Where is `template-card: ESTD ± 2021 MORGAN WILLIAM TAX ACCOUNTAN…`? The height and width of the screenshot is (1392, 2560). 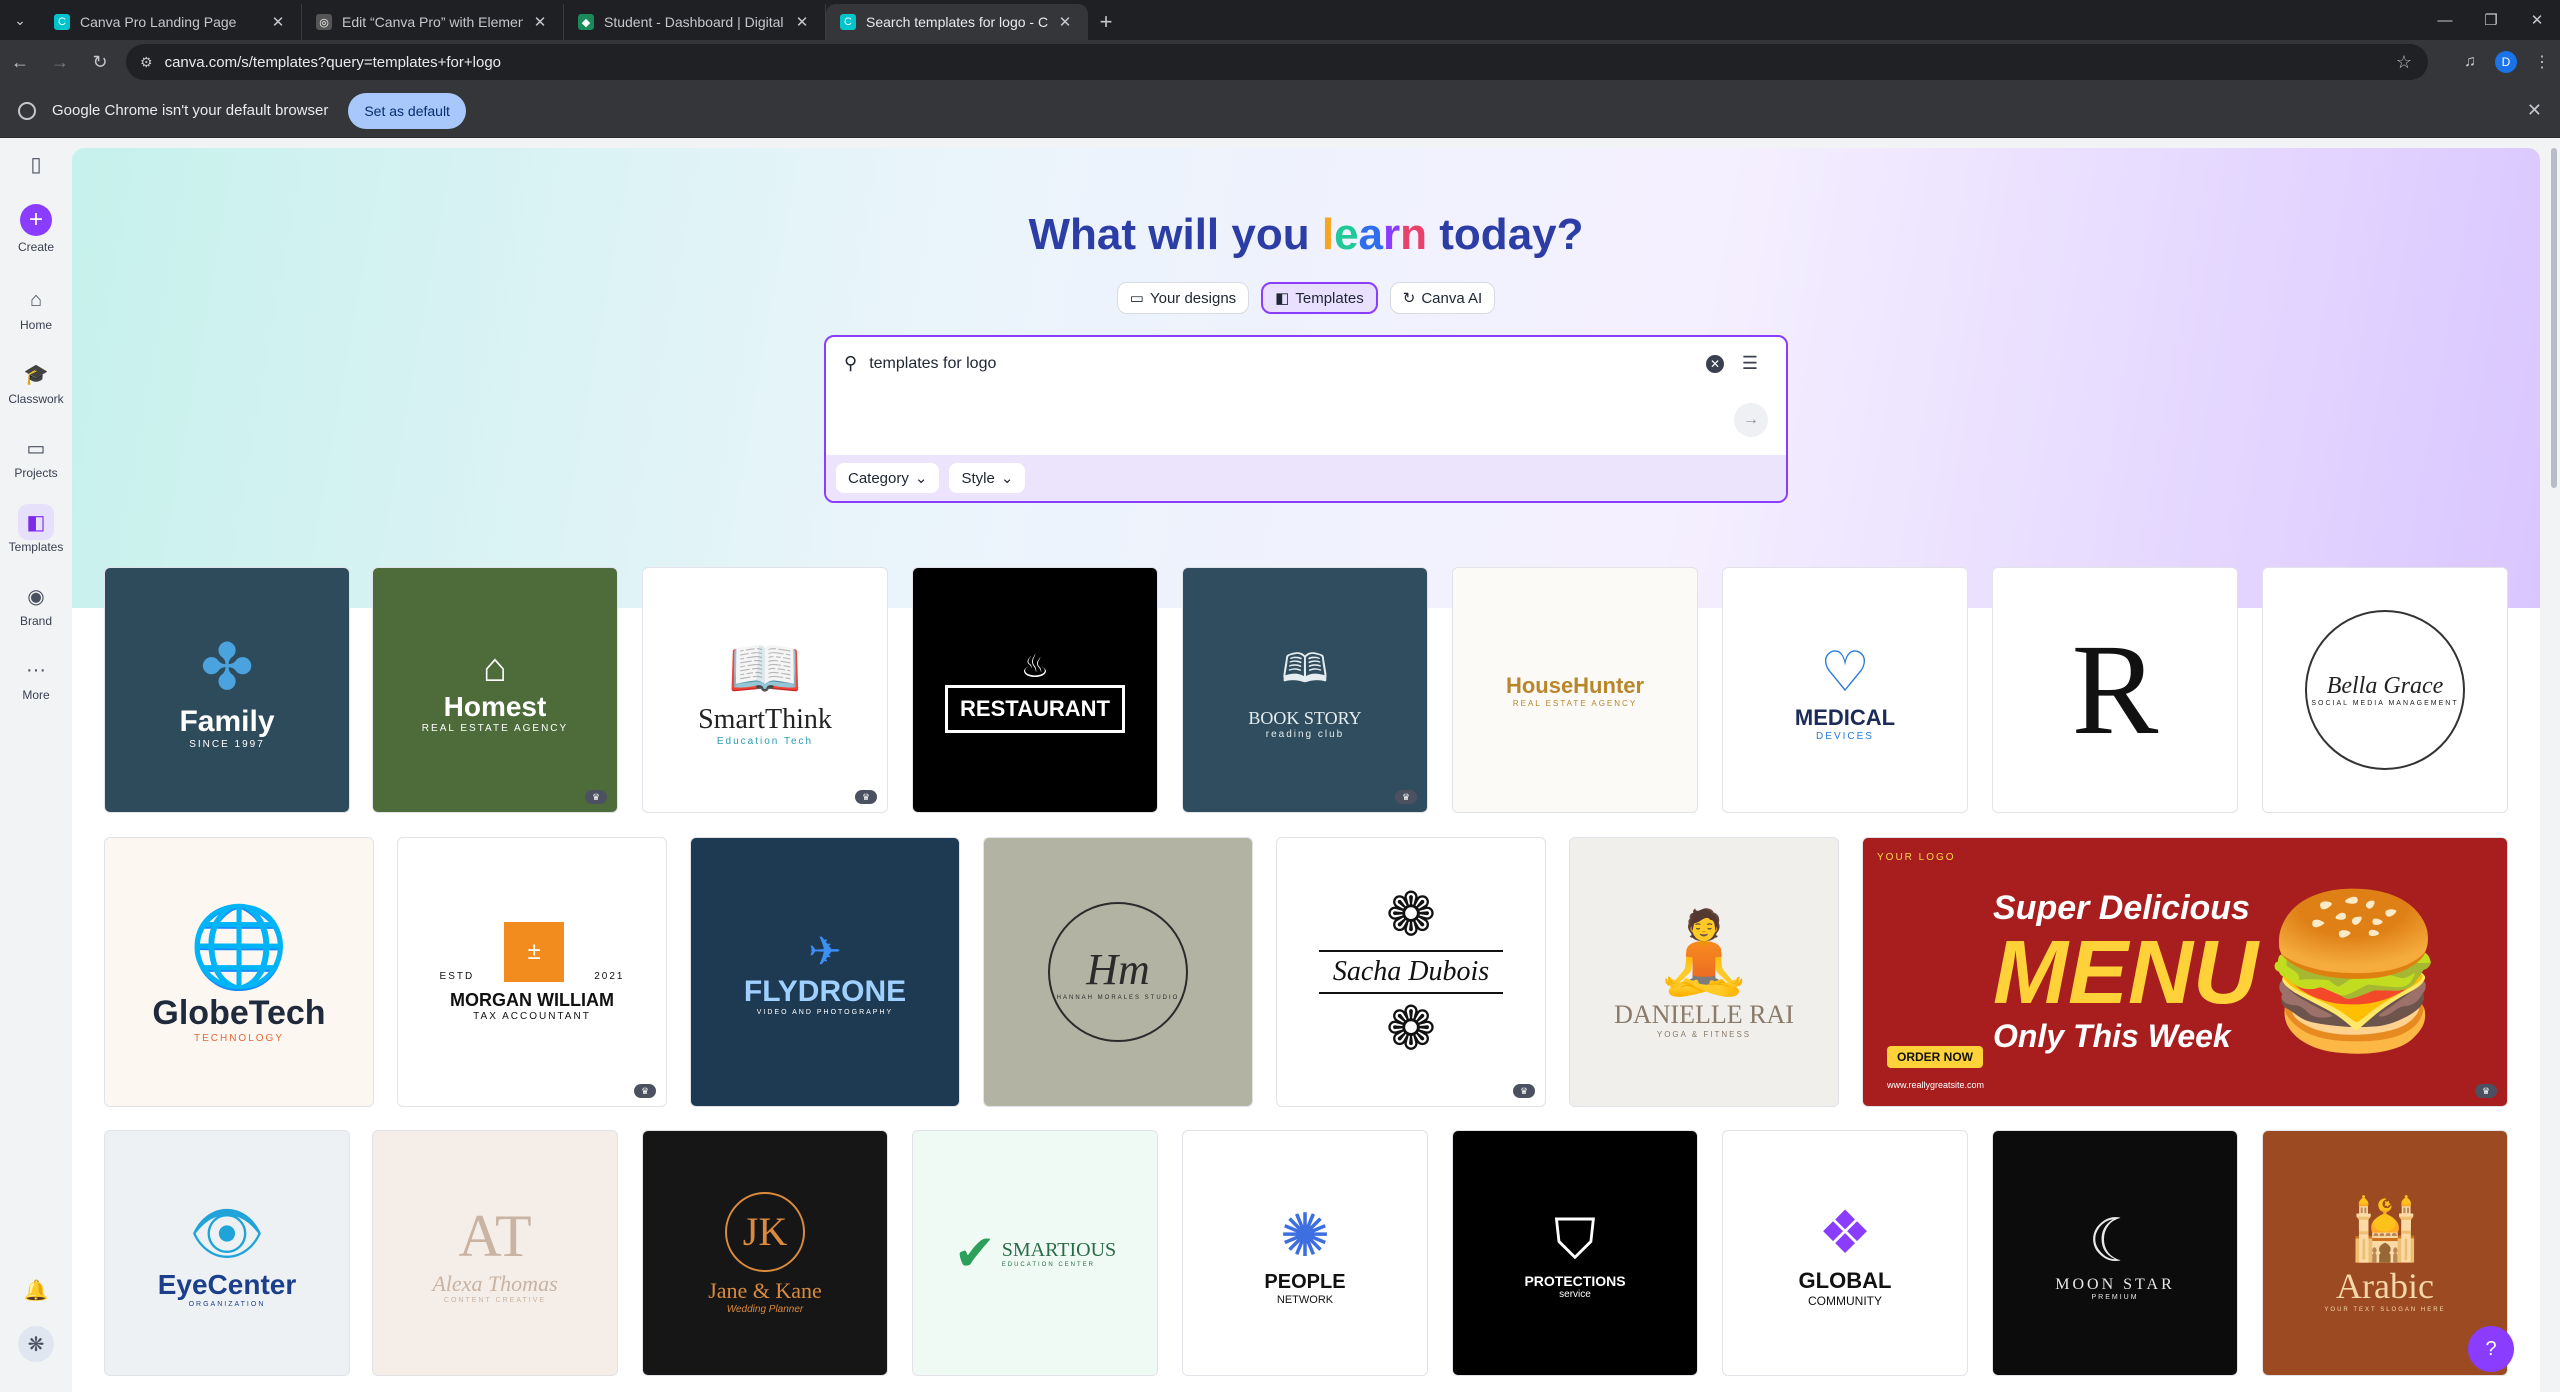
template-card: ESTD ± 2021 MORGAN WILLIAM TAX ACCOUNTAN… is located at coordinates (532, 972).